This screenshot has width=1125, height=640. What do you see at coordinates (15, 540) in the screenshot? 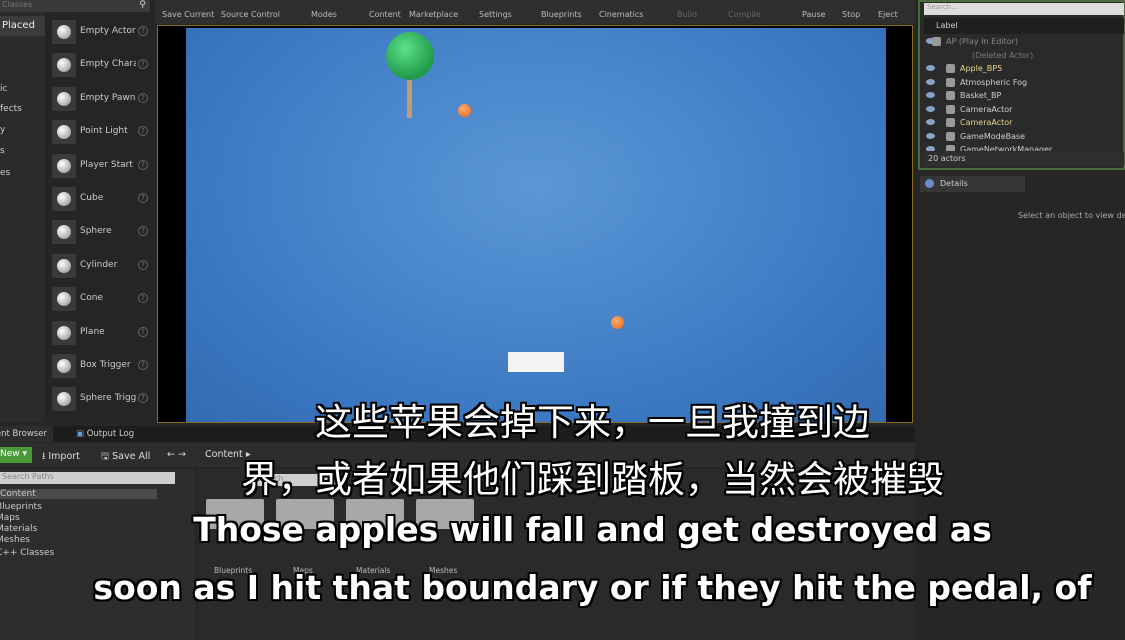
I see `path-meshes: Meshes` at bounding box center [15, 540].